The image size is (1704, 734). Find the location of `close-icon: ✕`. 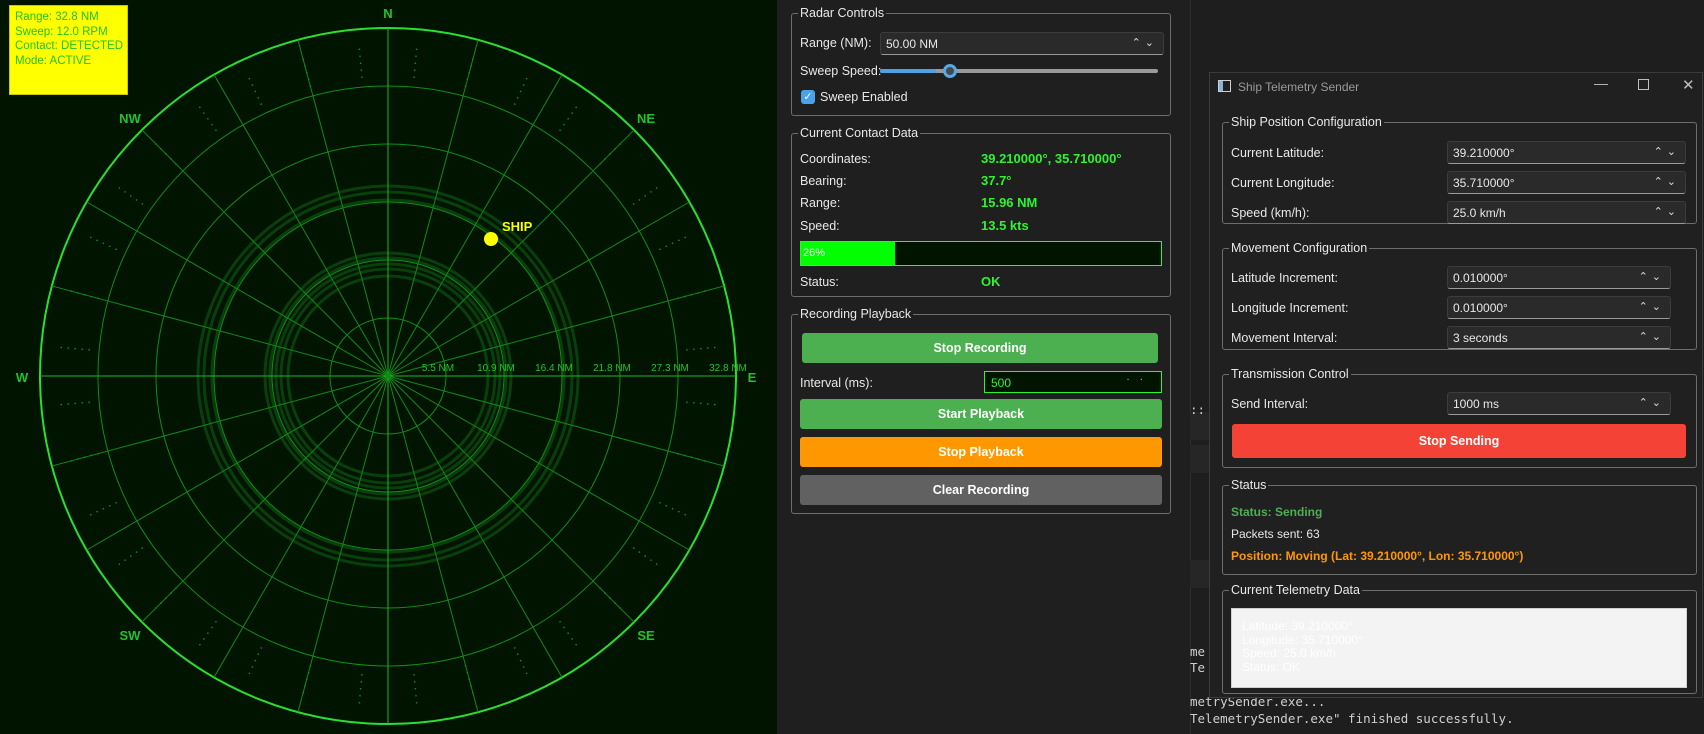

close-icon: ✕ is located at coordinates (1688, 85).